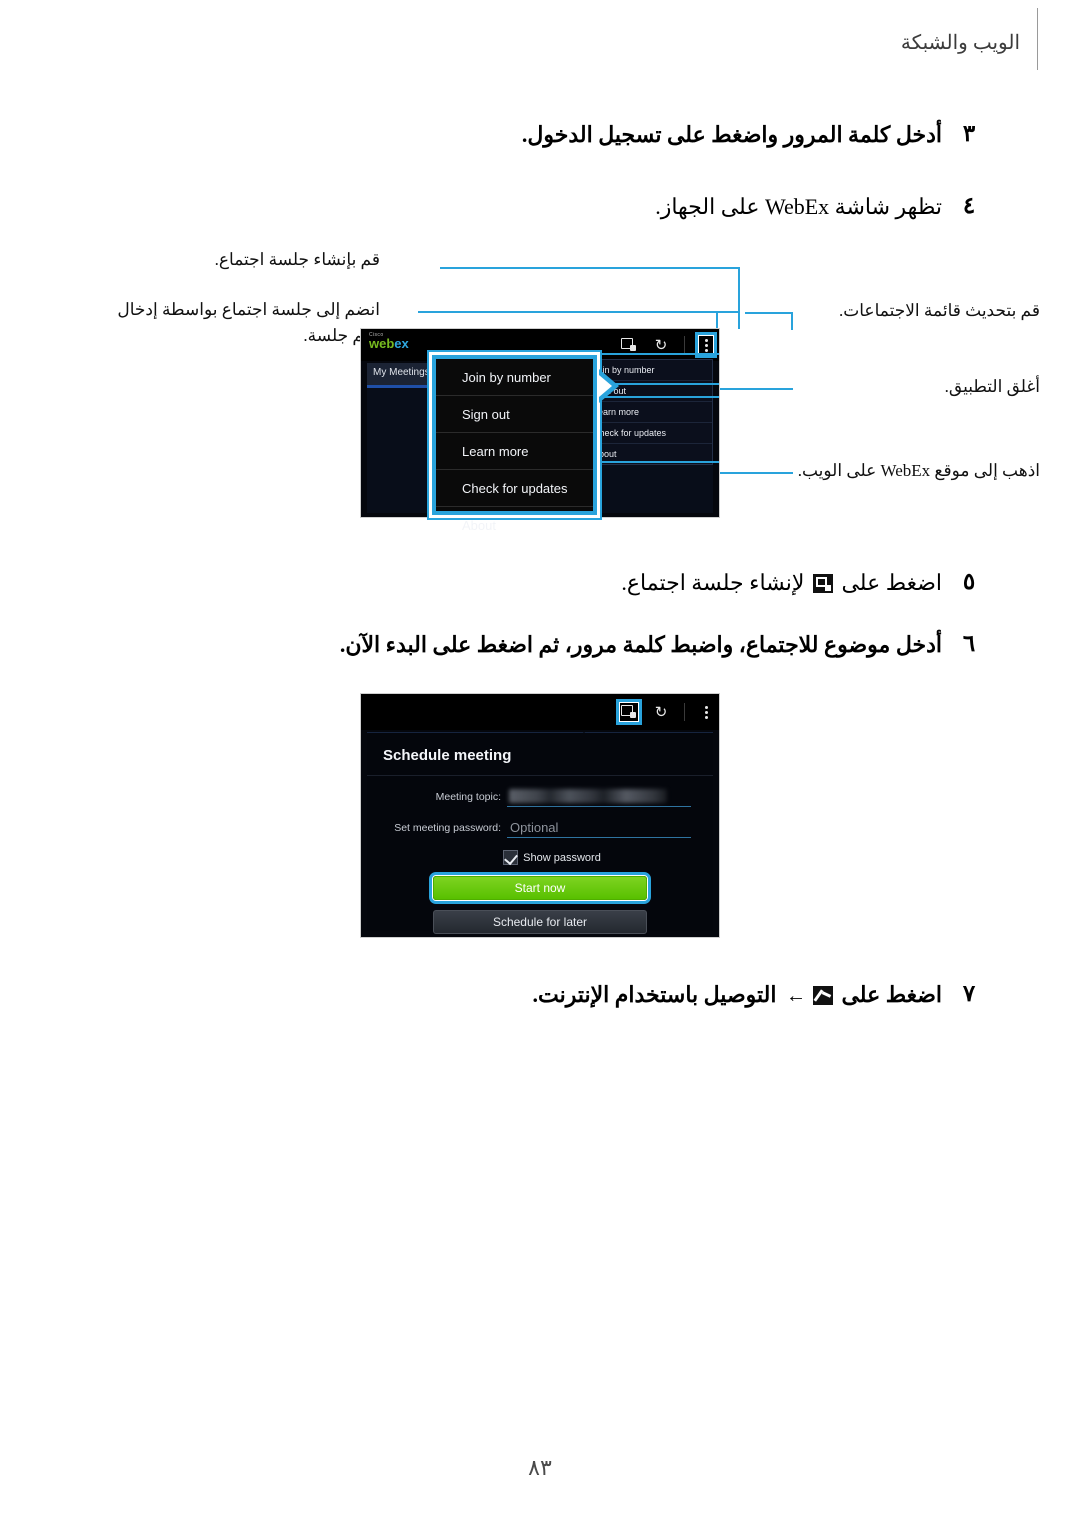 The width and height of the screenshot is (1080, 1527). What do you see at coordinates (992, 386) in the screenshot?
I see `annotation-close-app: أغلق التطبيق.` at bounding box center [992, 386].